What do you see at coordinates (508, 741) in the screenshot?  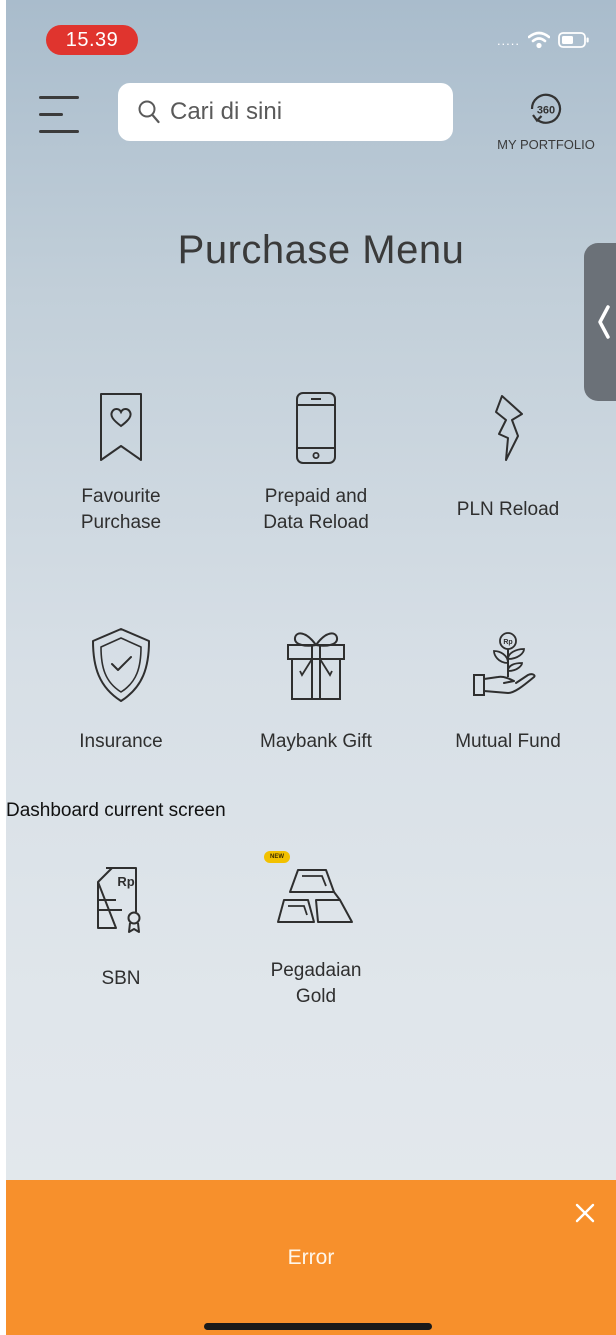 I see `menu-item-label: Mutual Fund` at bounding box center [508, 741].